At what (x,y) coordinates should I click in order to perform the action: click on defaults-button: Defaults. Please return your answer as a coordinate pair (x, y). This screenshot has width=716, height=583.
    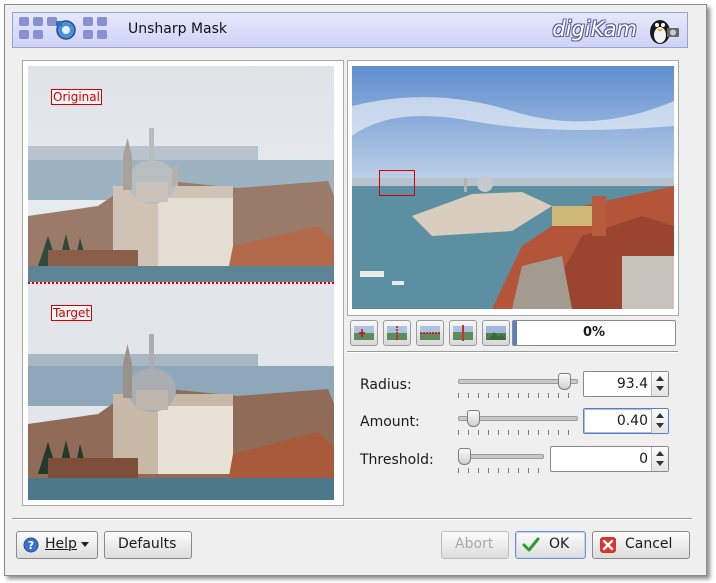
    Looking at the image, I should click on (148, 545).